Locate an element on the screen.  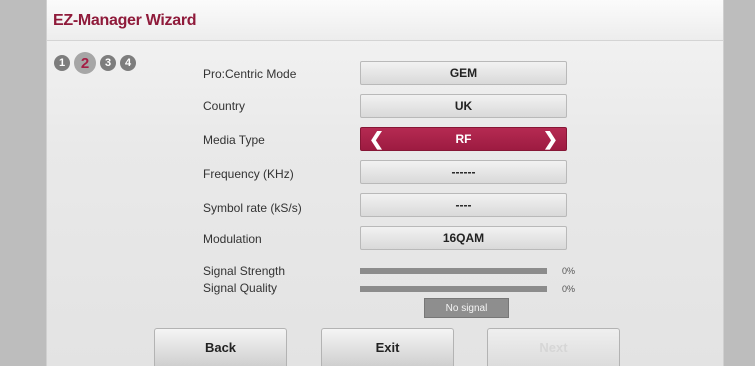
country-value: UK is located at coordinates (463, 106).